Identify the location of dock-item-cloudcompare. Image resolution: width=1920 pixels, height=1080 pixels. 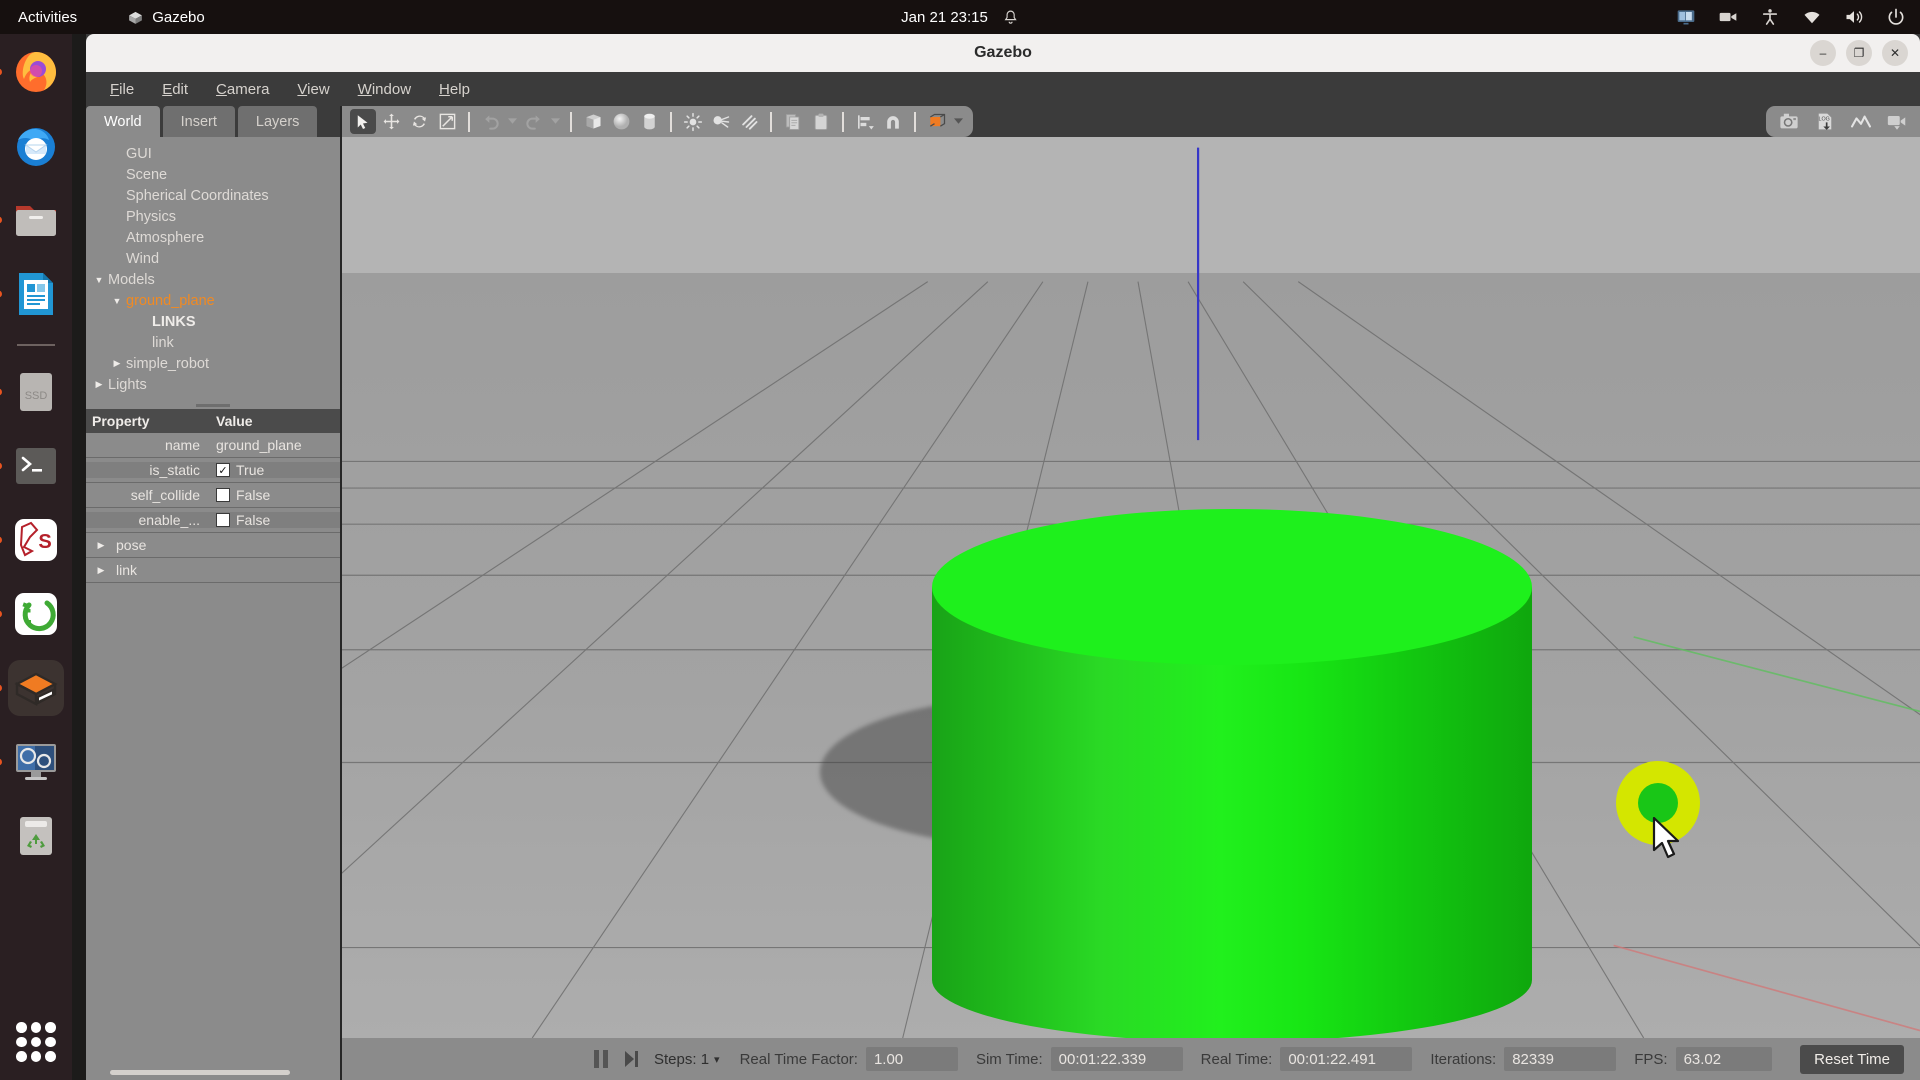
(32, 614).